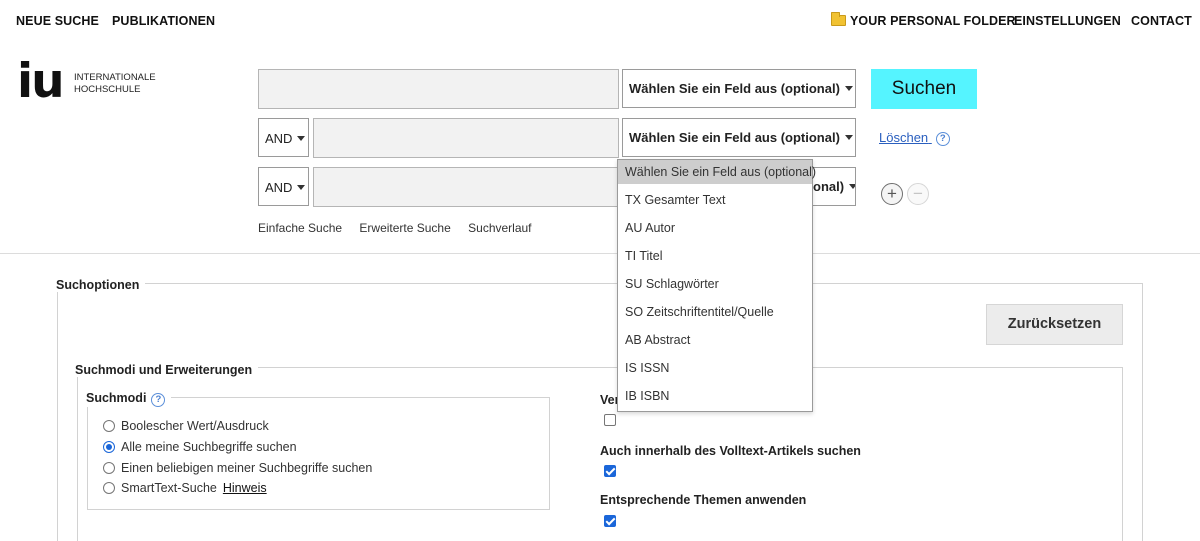  I want to click on nav-contact: CONTACT, so click(1161, 21).